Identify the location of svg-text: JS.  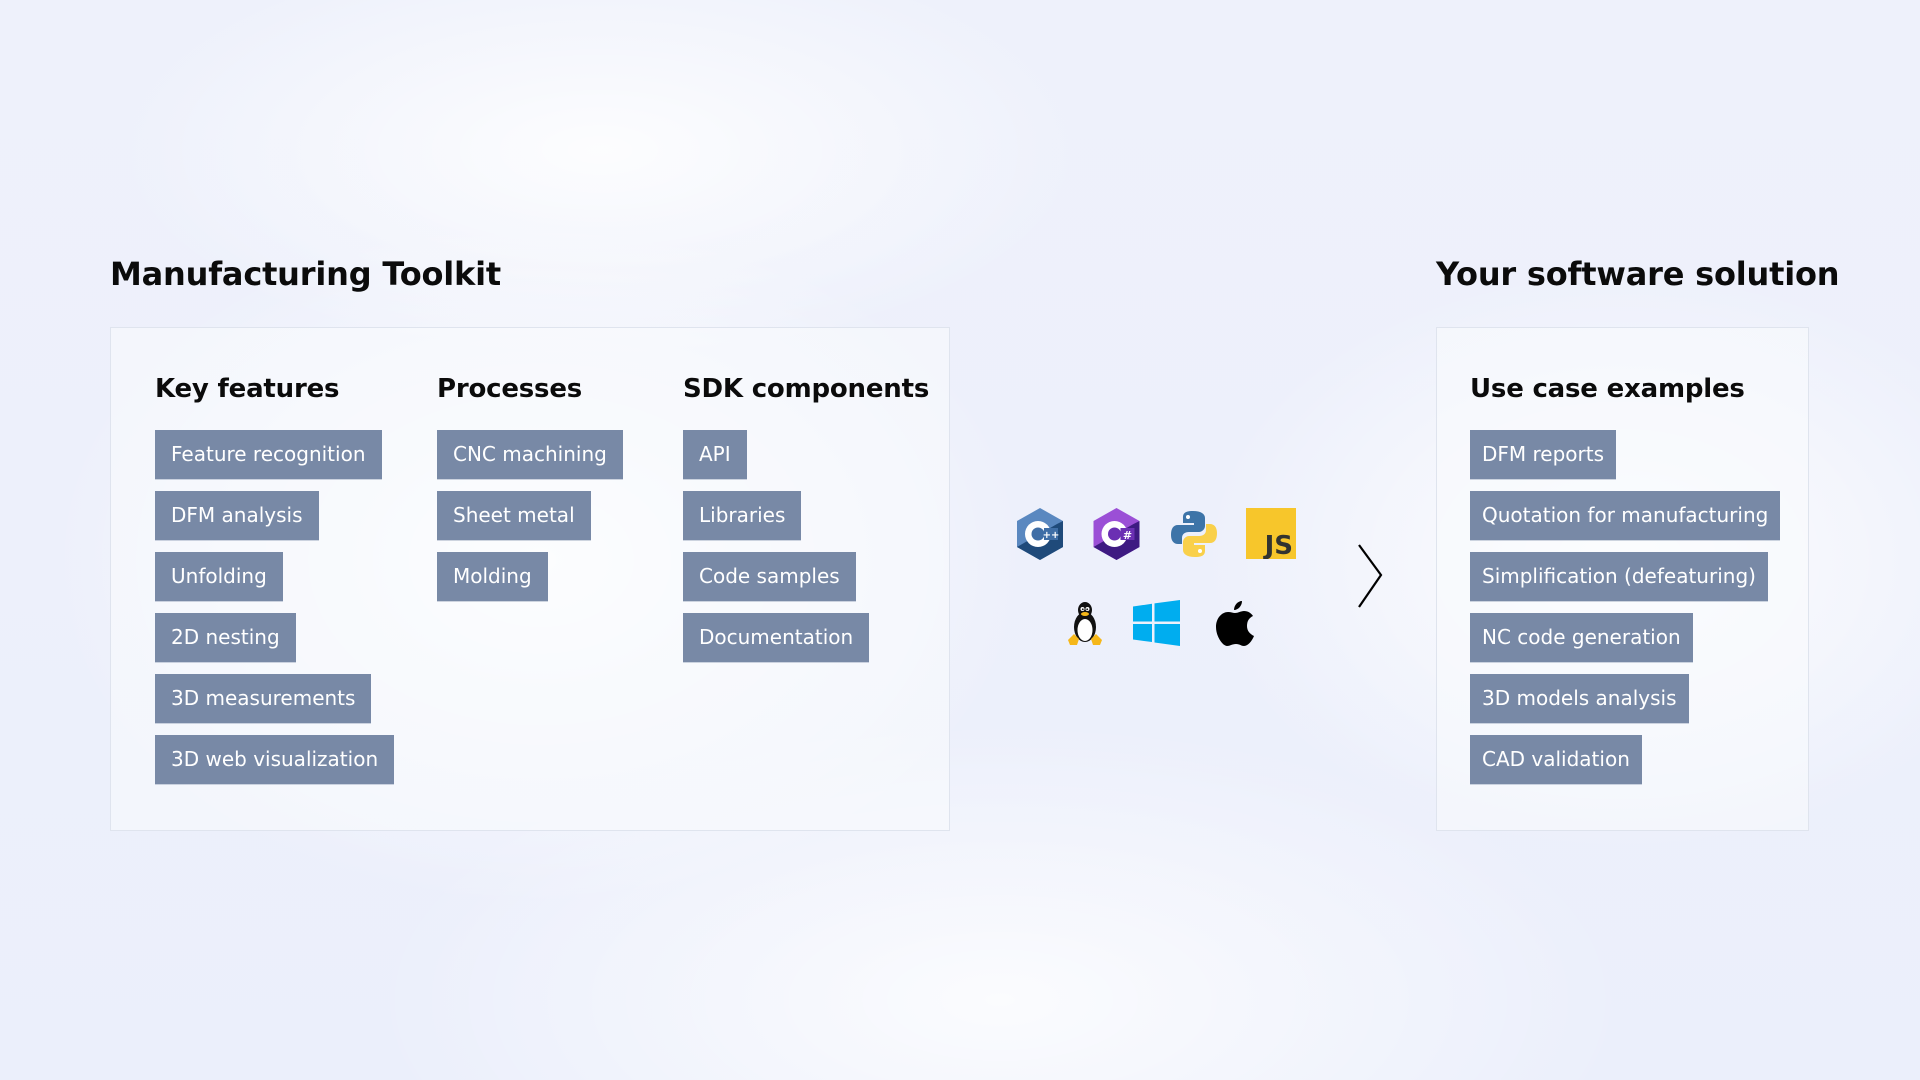
(1278, 545).